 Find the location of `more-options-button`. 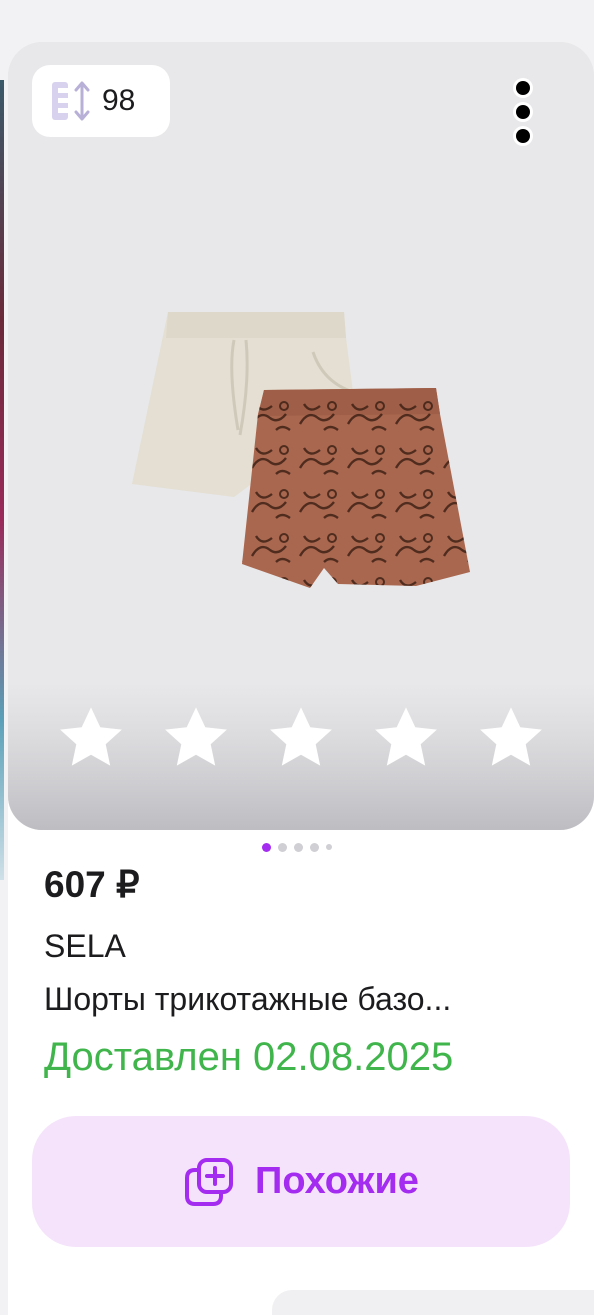

more-options-button is located at coordinates (523, 114).